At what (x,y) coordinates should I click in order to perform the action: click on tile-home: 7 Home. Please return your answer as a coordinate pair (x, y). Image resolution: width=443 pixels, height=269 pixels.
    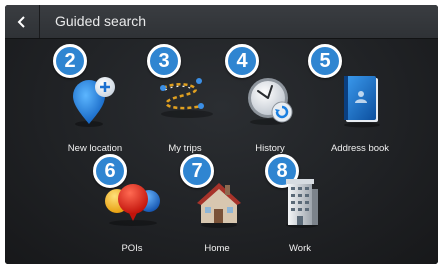
    Looking at the image, I should click on (217, 205).